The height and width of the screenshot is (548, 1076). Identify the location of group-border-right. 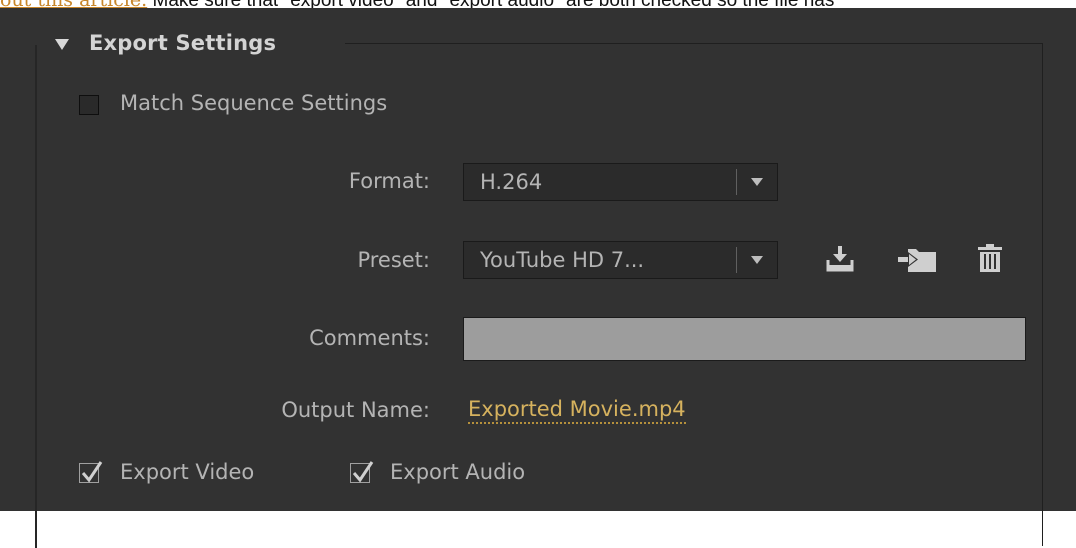
(1042, 294).